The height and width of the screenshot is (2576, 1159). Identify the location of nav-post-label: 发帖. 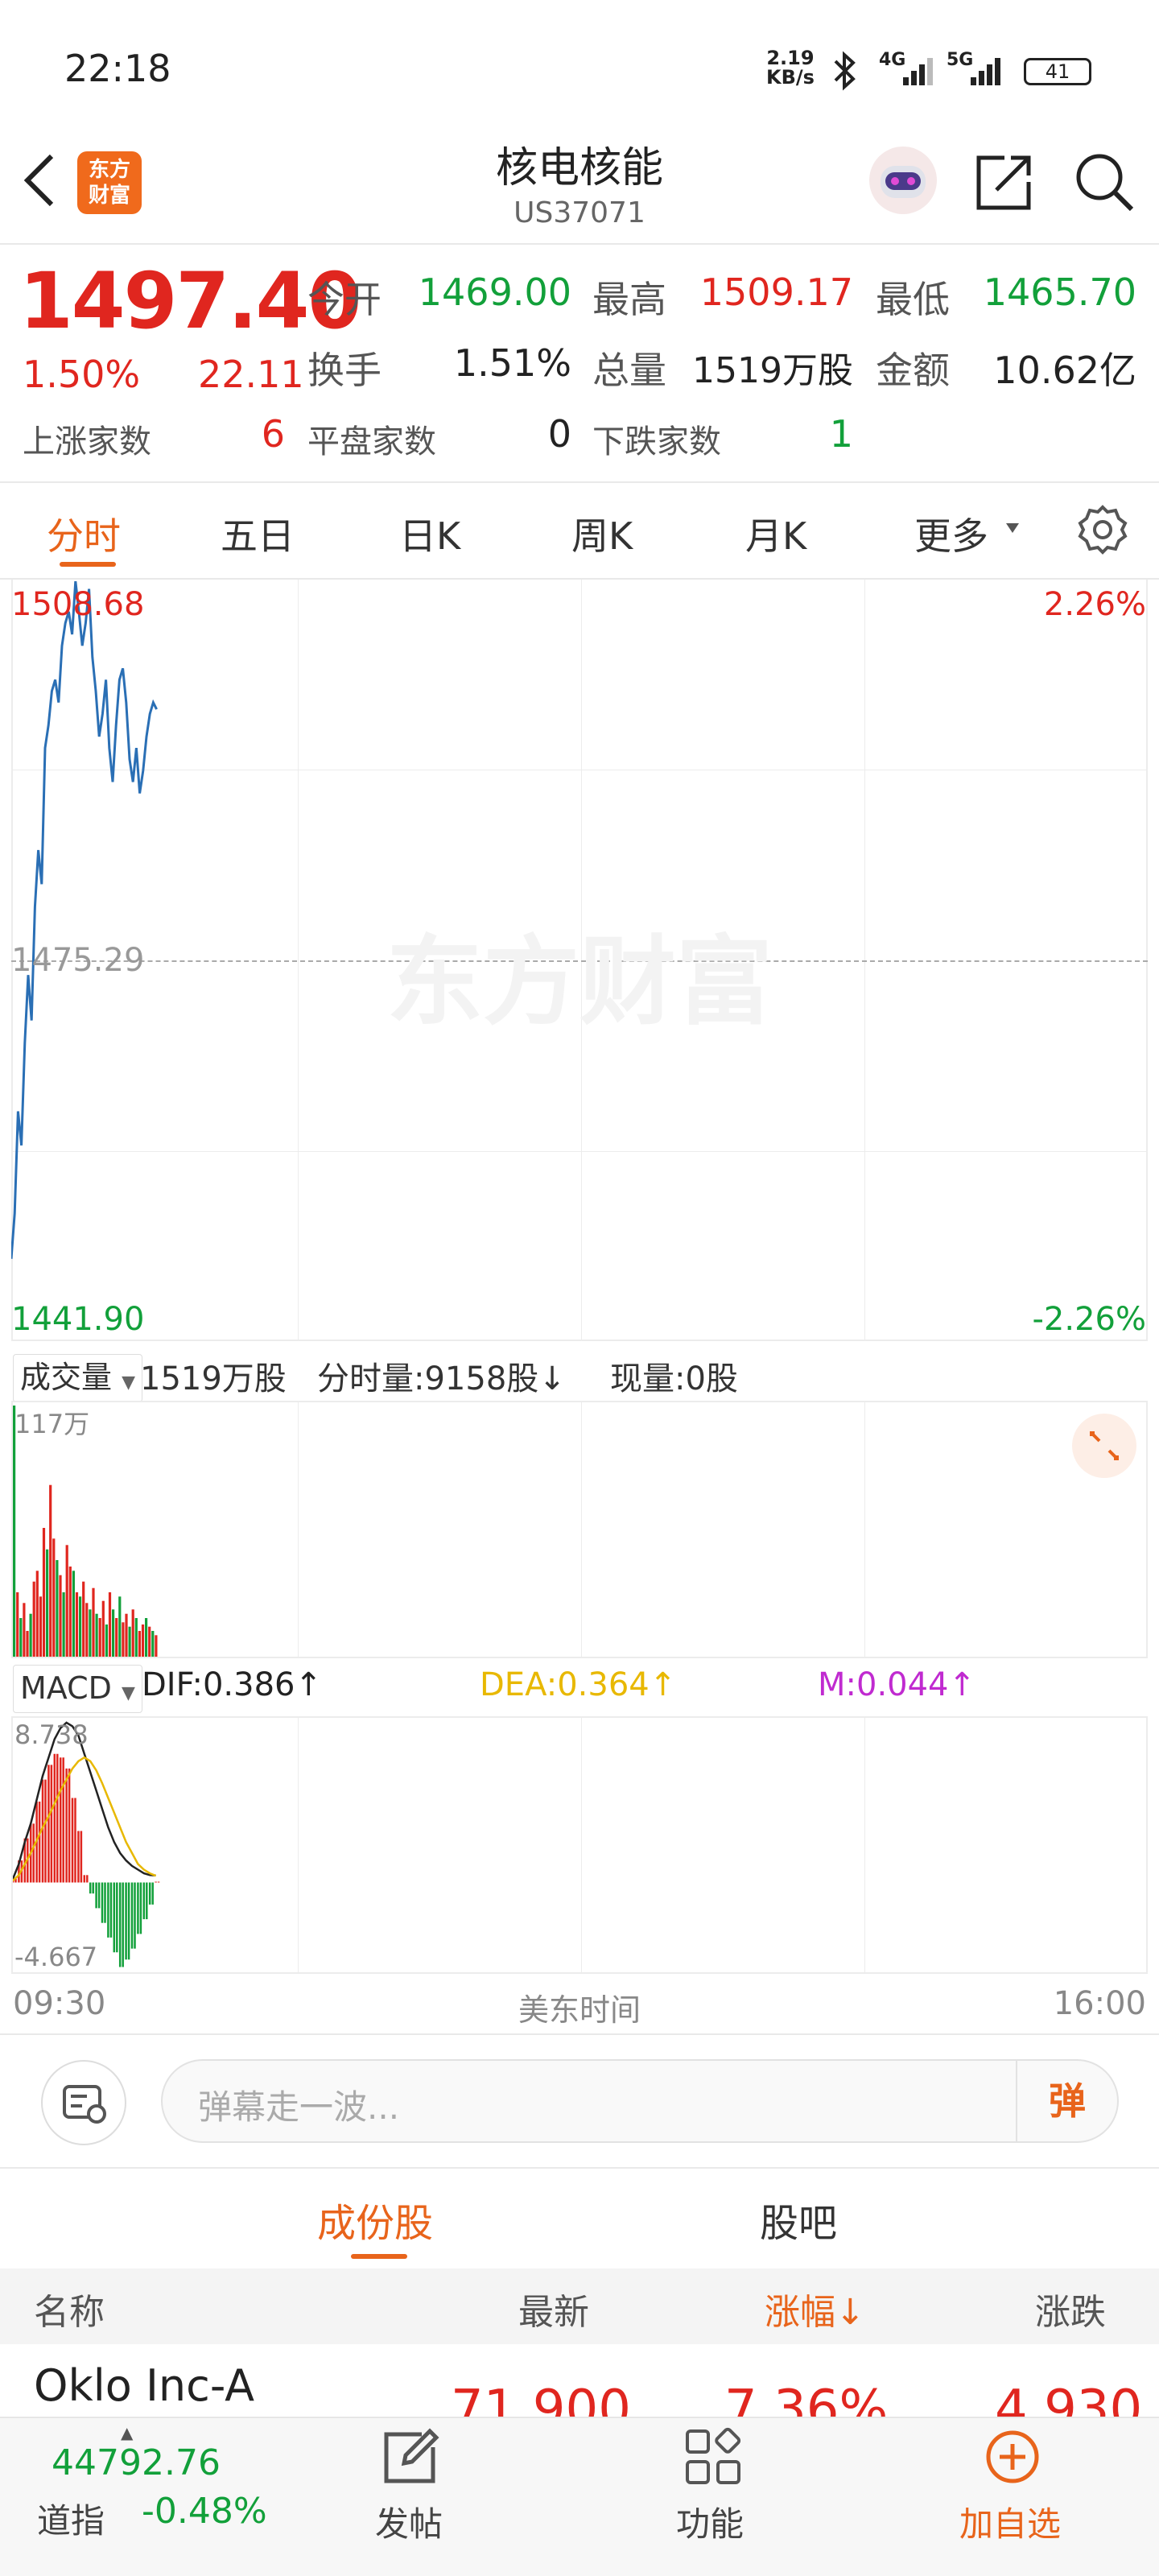
(409, 2521).